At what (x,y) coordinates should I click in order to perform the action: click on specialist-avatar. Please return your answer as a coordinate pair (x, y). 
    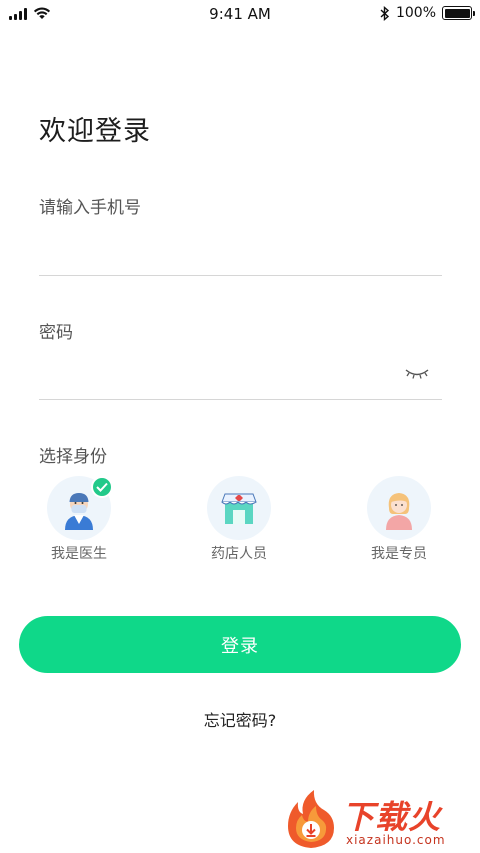
    Looking at the image, I should click on (399, 508).